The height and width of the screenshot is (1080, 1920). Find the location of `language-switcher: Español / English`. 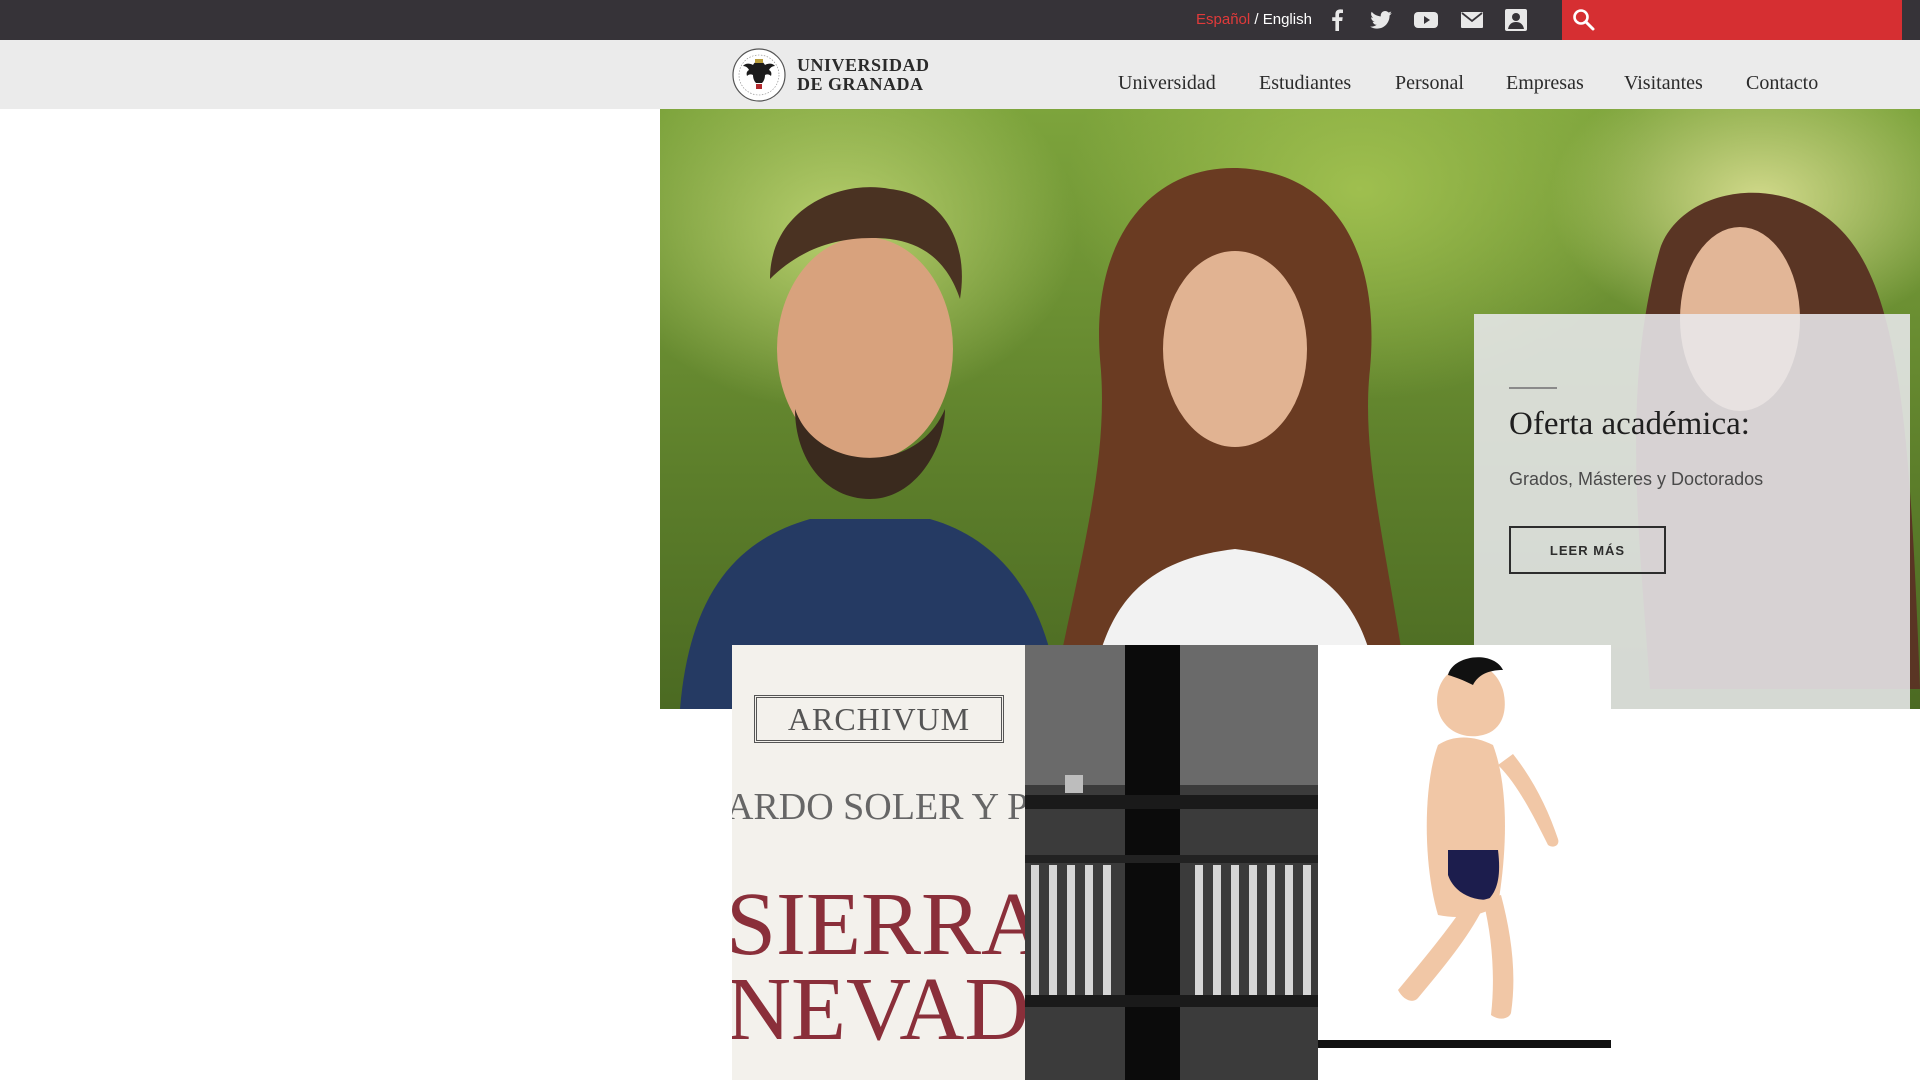

language-switcher: Español / English is located at coordinates (1254, 19).